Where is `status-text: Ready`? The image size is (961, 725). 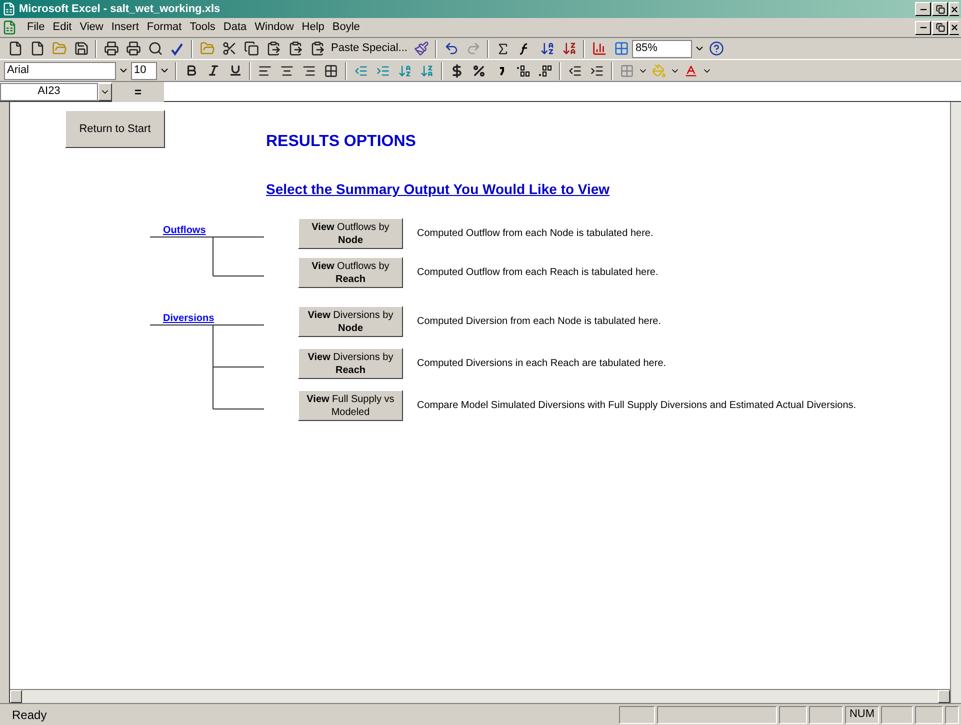 status-text: Ready is located at coordinates (30, 715).